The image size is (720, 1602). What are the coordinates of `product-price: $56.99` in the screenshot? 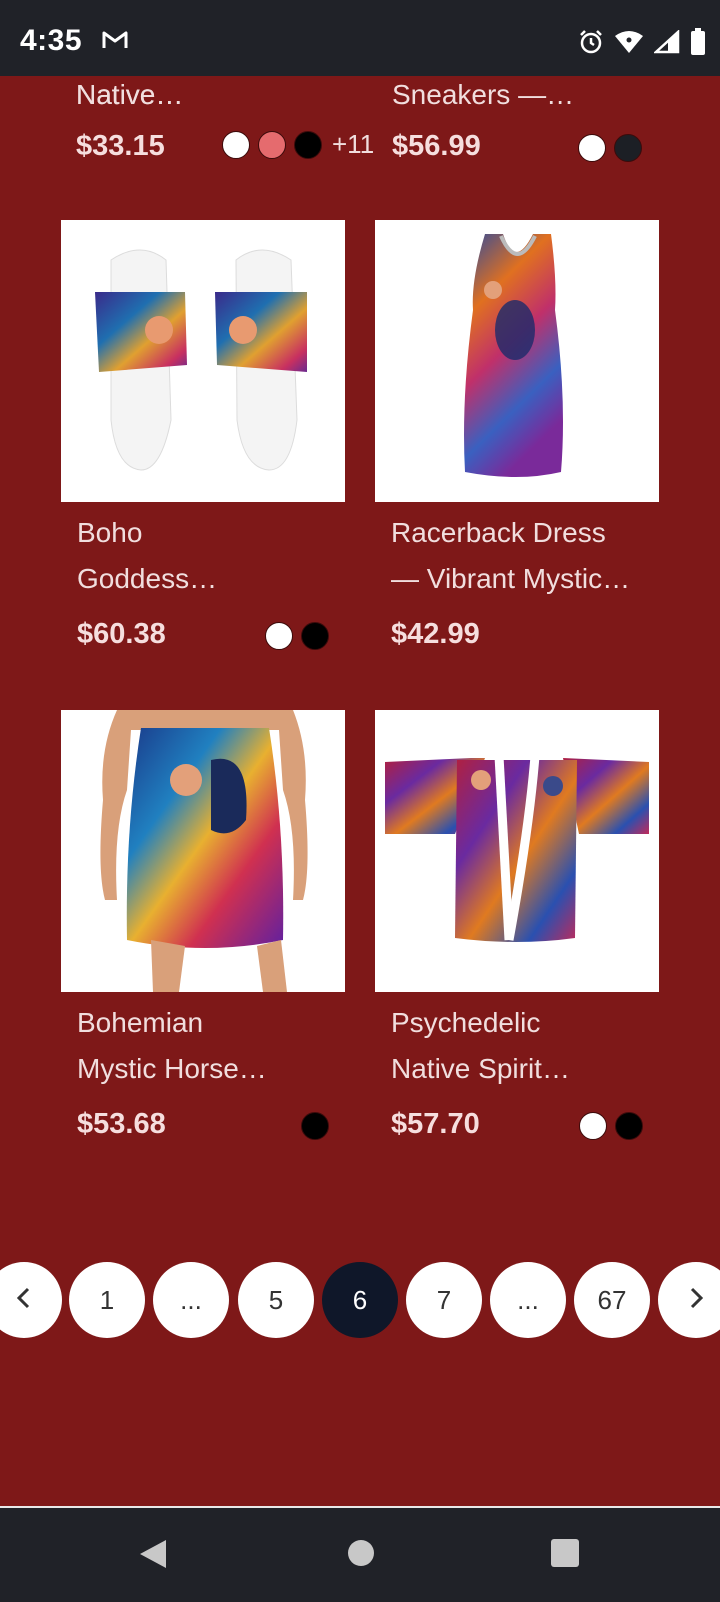 It's located at (436, 146).